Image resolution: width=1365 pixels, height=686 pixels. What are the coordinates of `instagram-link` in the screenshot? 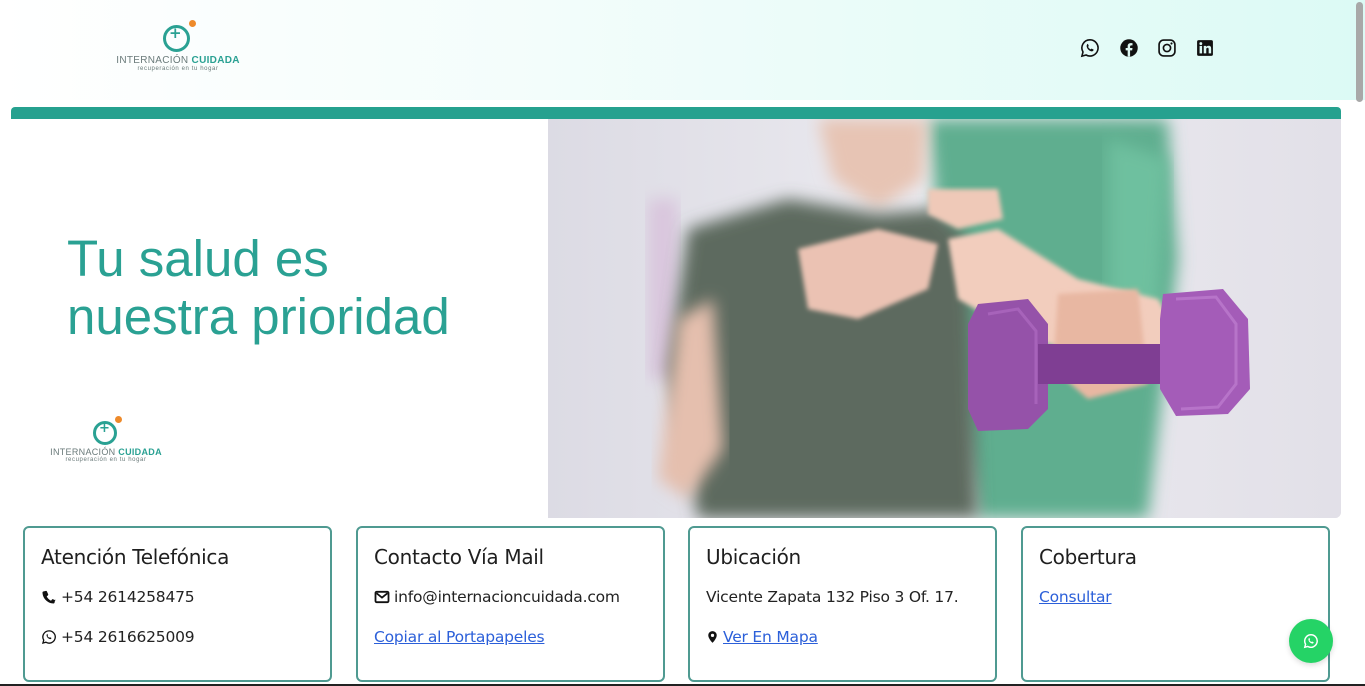 It's located at (1167, 48).